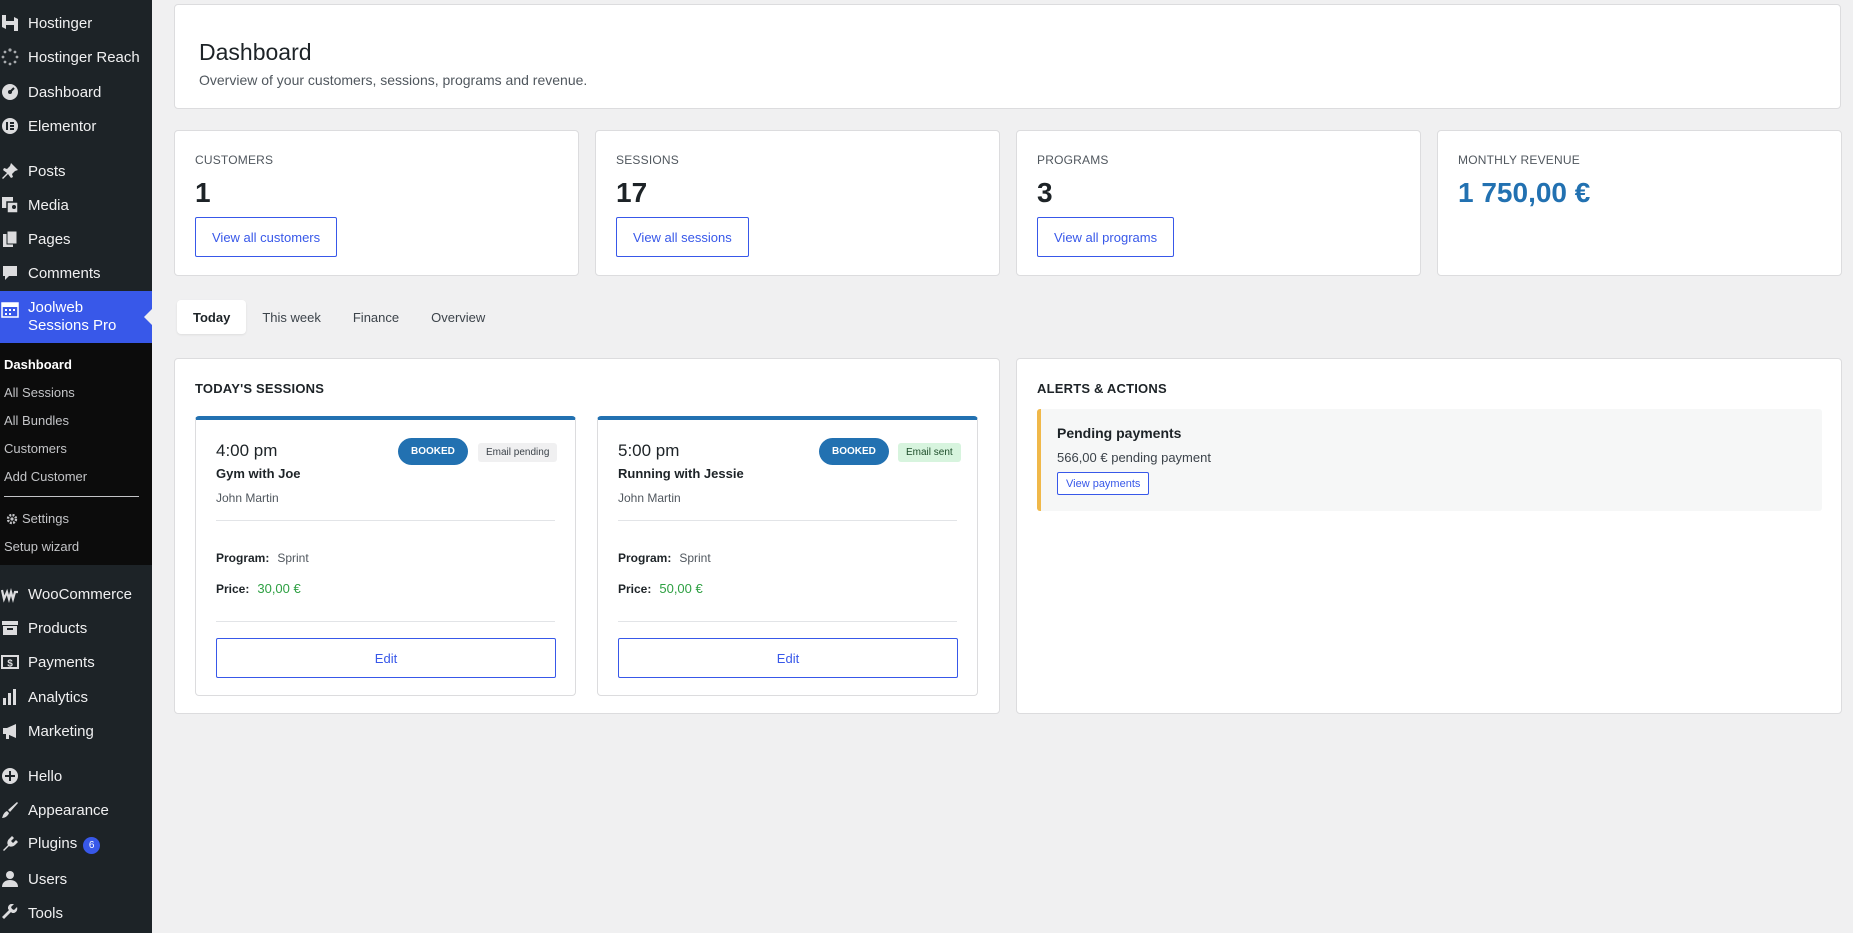 The height and width of the screenshot is (933, 1853). I want to click on calendar-icon, so click(10, 309).